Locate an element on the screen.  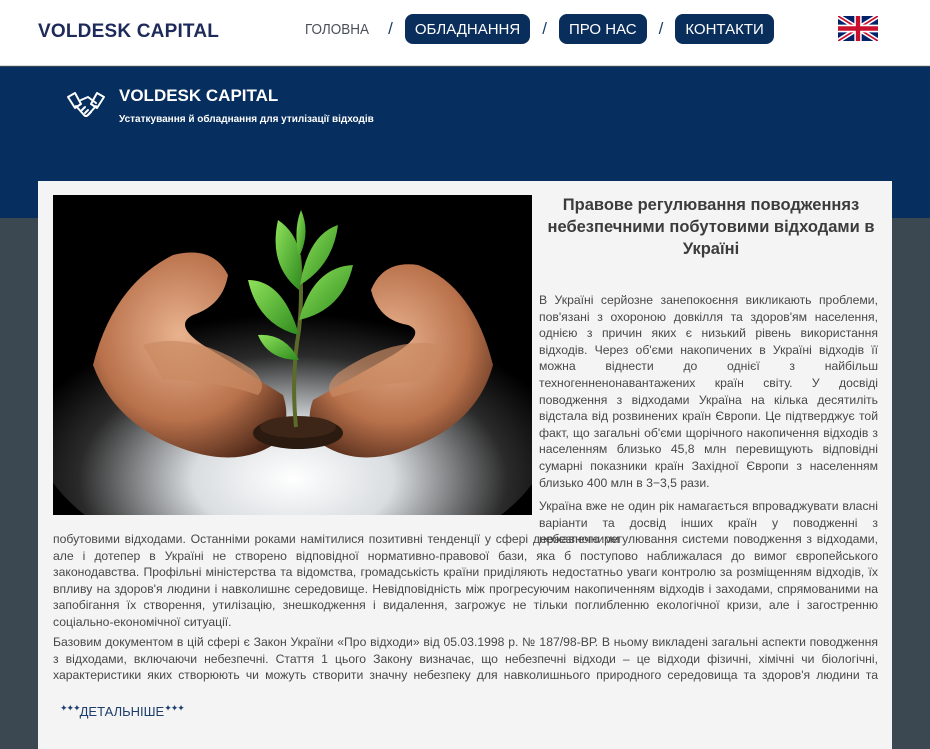
nav-item-equipment: ОБЛАДНАННЯ is located at coordinates (467, 29).